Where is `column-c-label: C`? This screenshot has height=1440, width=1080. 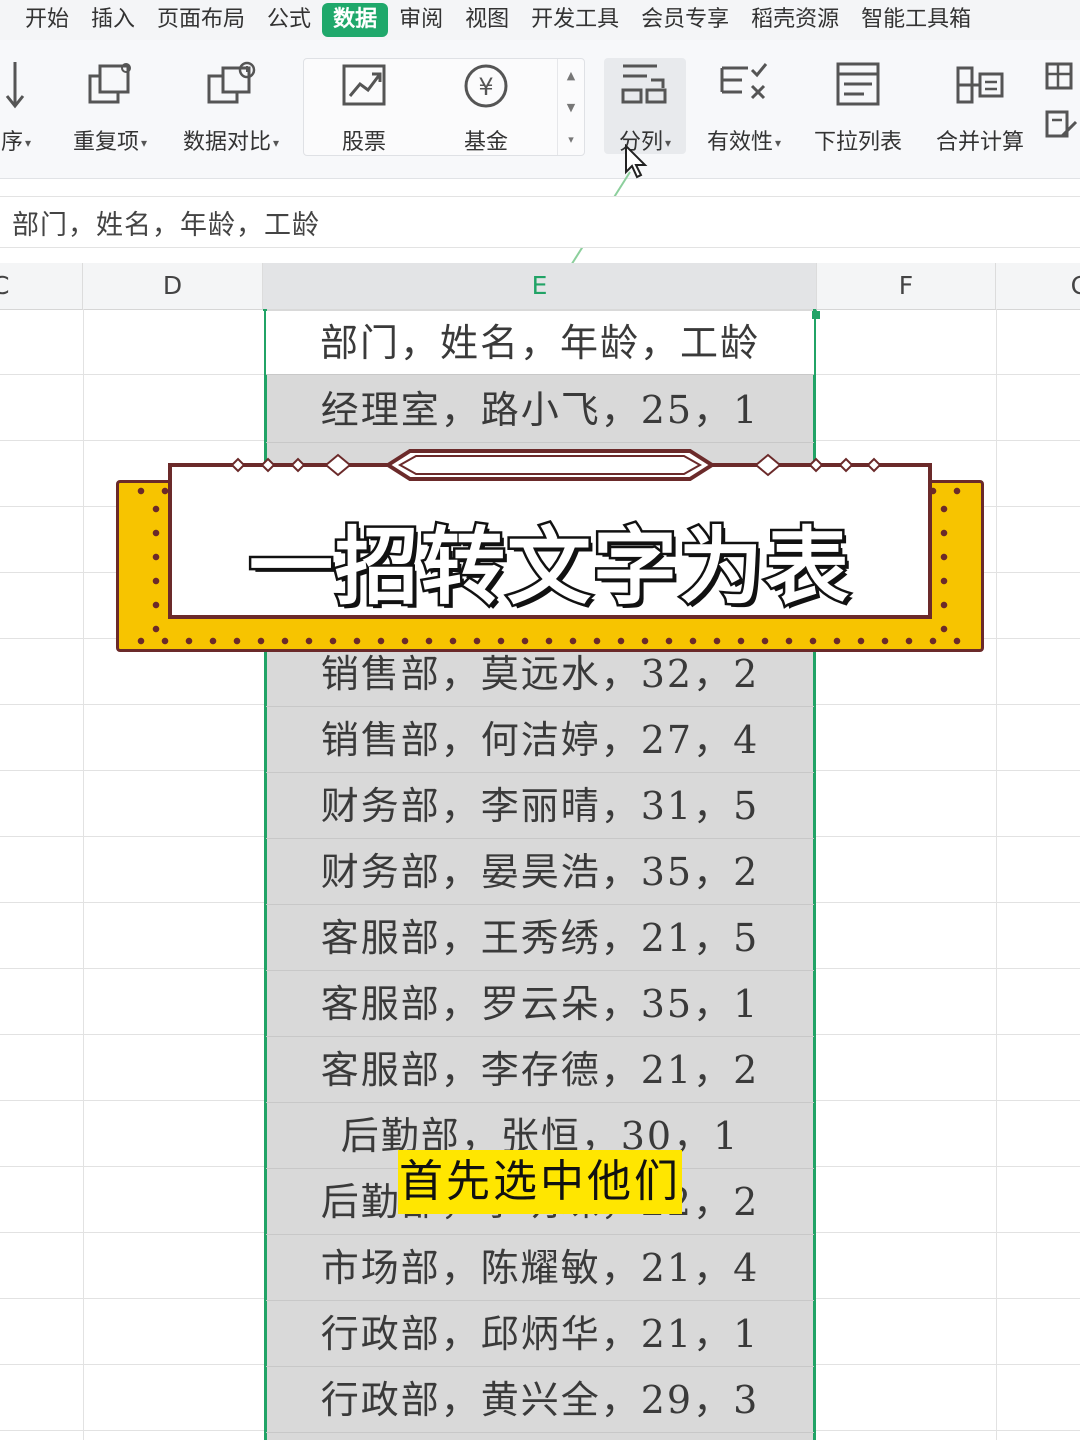 column-c-label: C is located at coordinates (5, 285).